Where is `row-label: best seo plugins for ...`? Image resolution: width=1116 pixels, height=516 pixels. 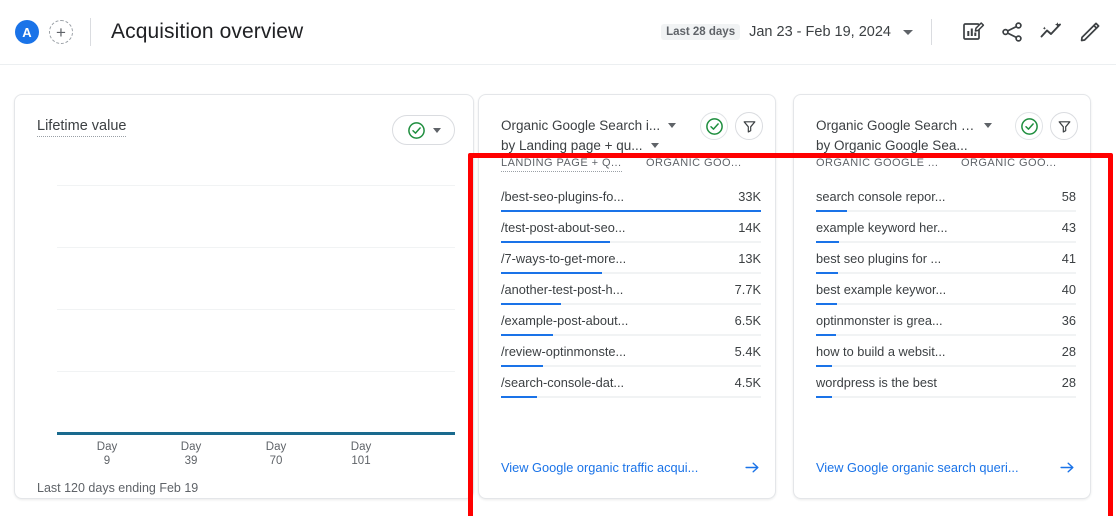
row-label: best seo plugins for ... is located at coordinates (879, 258).